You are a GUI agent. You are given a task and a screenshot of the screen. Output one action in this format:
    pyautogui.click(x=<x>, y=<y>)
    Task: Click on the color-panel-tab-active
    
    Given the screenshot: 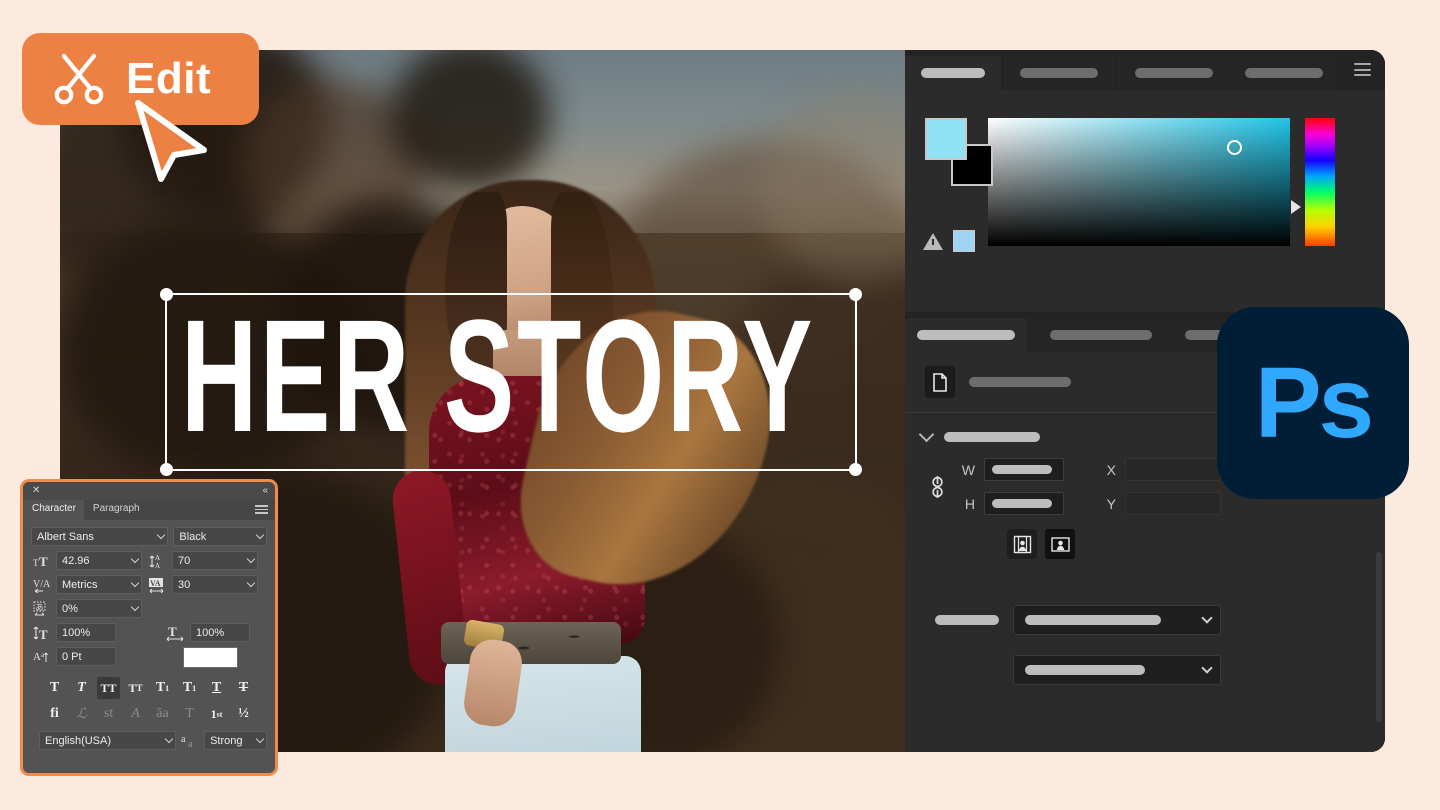 What is the action you would take?
    pyautogui.click(x=953, y=73)
    